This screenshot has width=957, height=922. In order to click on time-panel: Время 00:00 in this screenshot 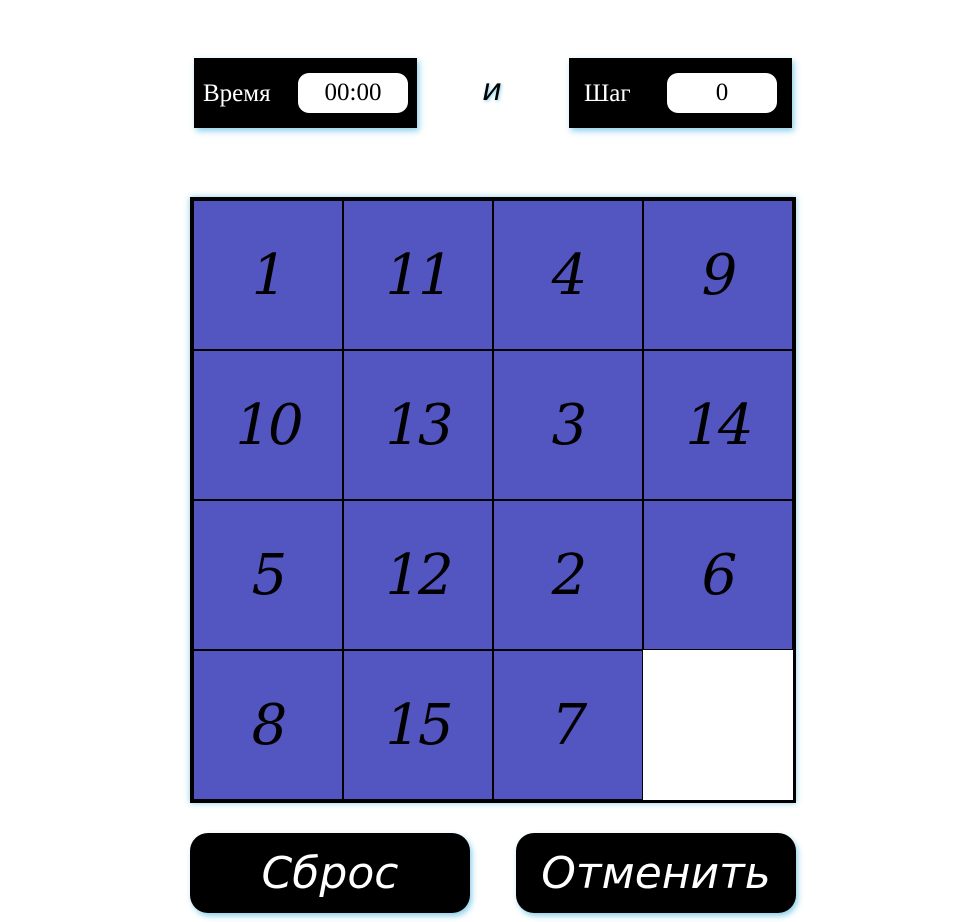, I will do `click(305, 93)`.